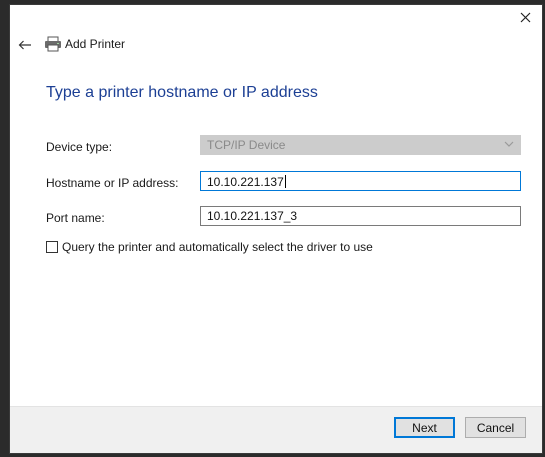 The width and height of the screenshot is (545, 457). What do you see at coordinates (182, 92) in the screenshot?
I see `page-heading: Type a printer hostname or IP address` at bounding box center [182, 92].